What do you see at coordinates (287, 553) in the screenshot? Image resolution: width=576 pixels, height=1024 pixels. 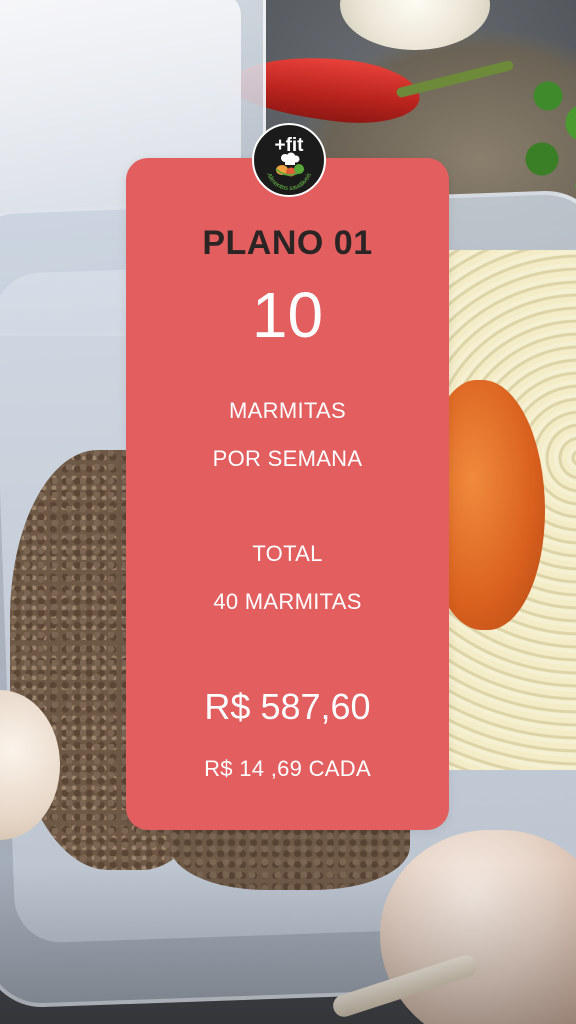 I see `total-label: TOTAL` at bounding box center [287, 553].